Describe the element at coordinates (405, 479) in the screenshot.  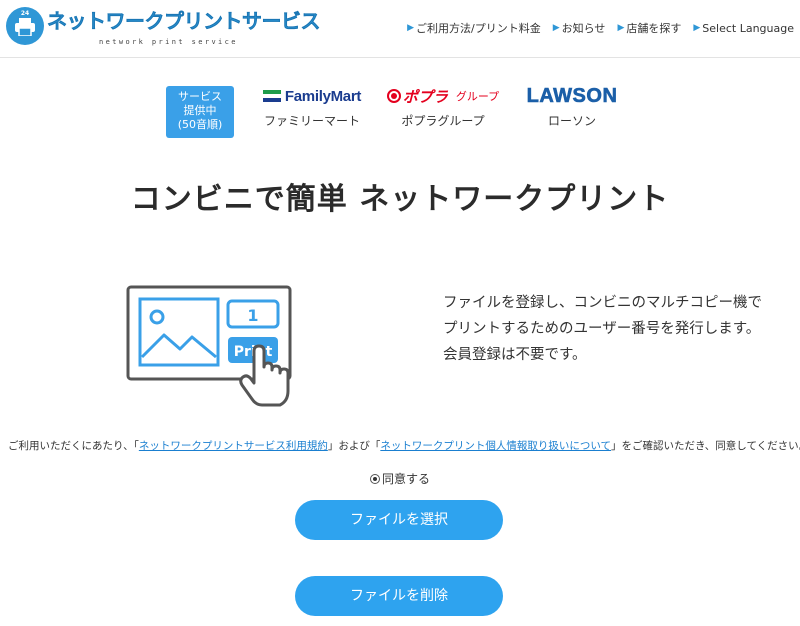
I see `agree-label: 同意する` at that location.